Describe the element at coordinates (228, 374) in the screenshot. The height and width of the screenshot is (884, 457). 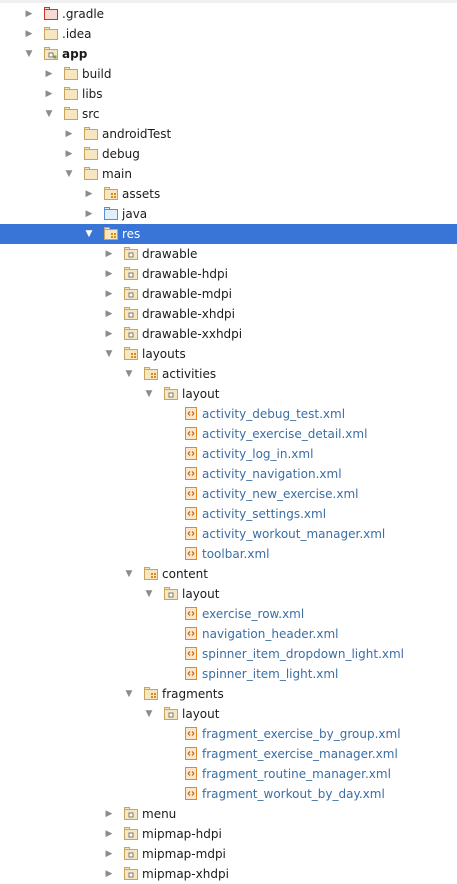
I see `tree-folder-row: ▼ activities` at that location.